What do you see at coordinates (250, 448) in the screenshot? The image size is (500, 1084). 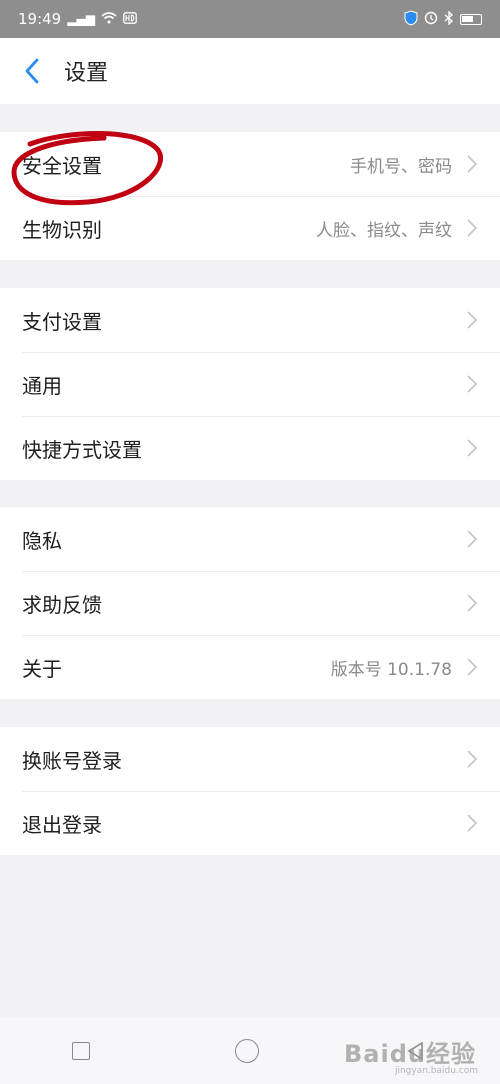 I see `settings-row-shortcuts: 快捷方式设置` at bounding box center [250, 448].